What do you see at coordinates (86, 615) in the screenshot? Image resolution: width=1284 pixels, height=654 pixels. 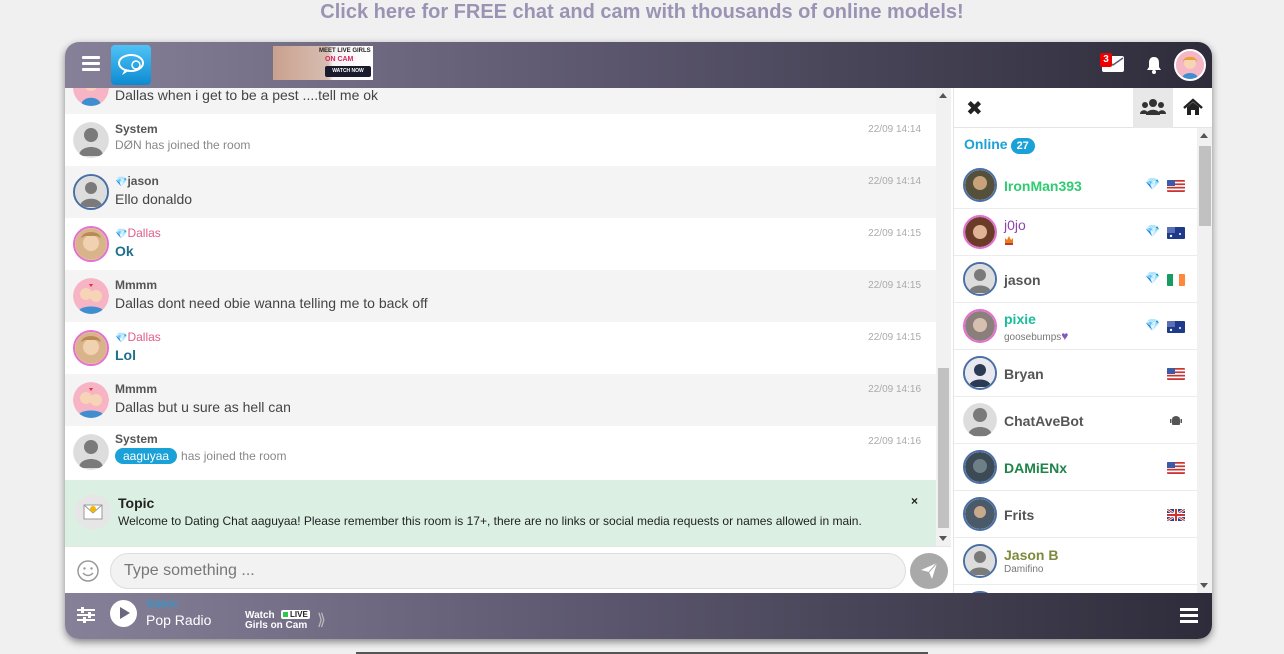 I see `sliders-icon` at bounding box center [86, 615].